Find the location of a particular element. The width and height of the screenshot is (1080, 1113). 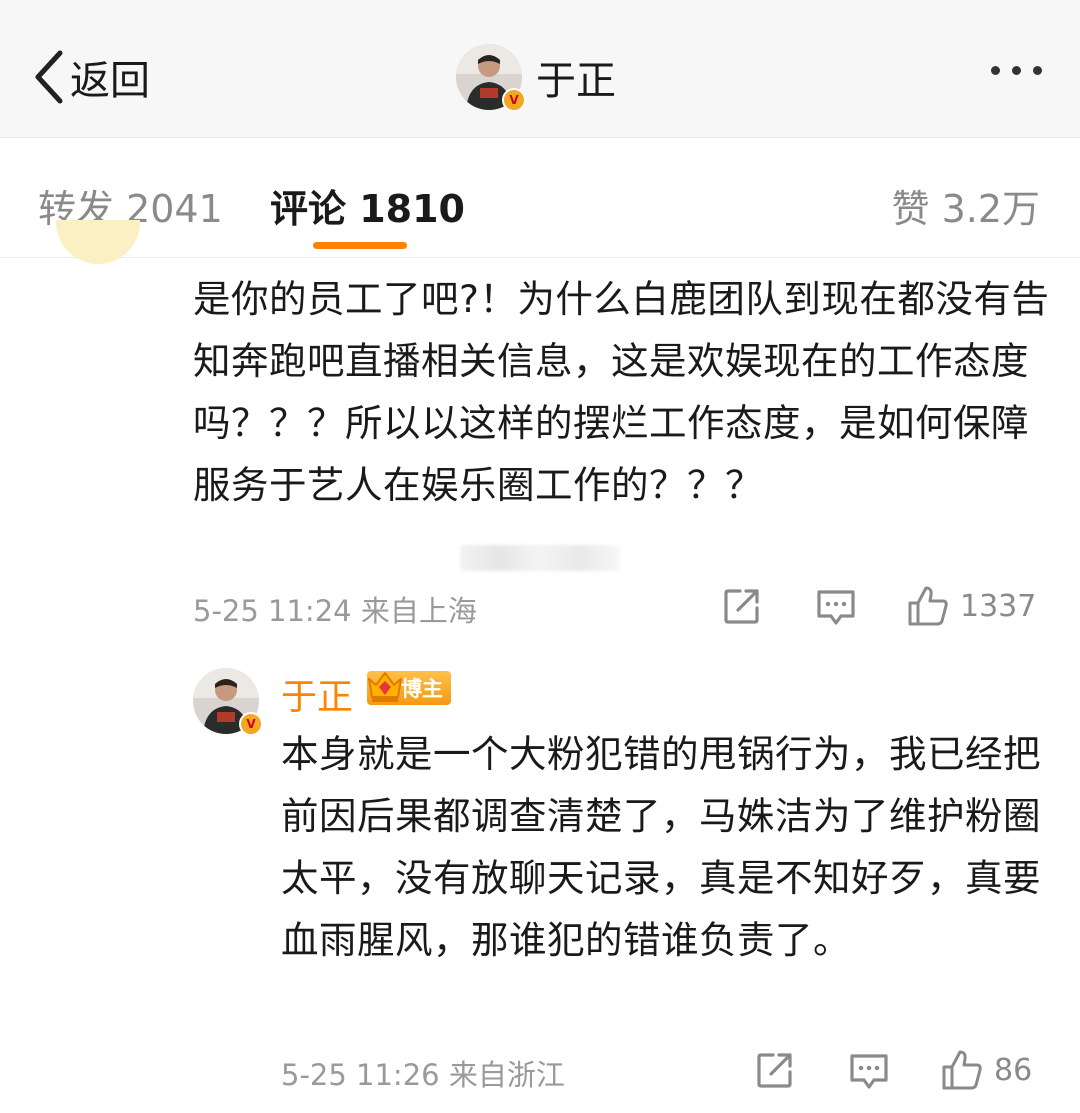

back-button: 返回 is located at coordinates (90, 77).